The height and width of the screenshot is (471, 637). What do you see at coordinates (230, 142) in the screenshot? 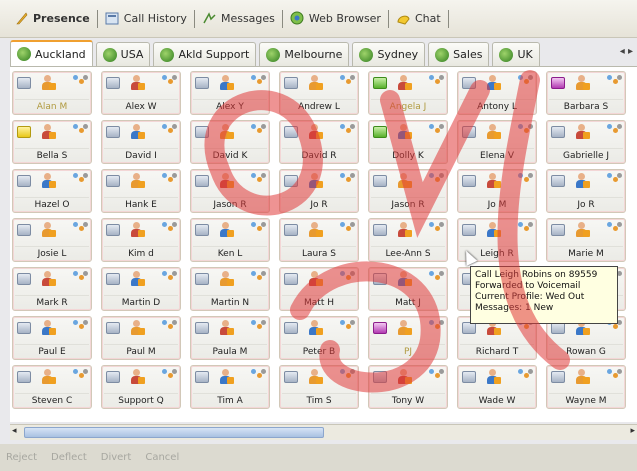
I see `contact-card: David K` at bounding box center [230, 142].